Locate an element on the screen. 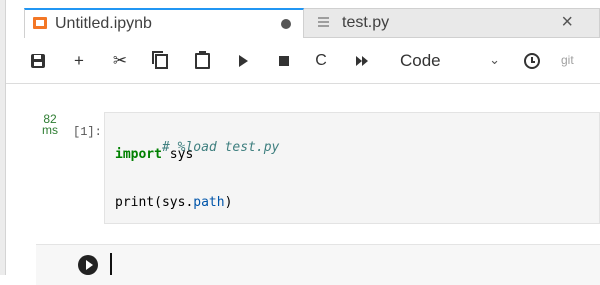 The image size is (600, 285). tab-test-py: test.py × is located at coordinates (452, 23).